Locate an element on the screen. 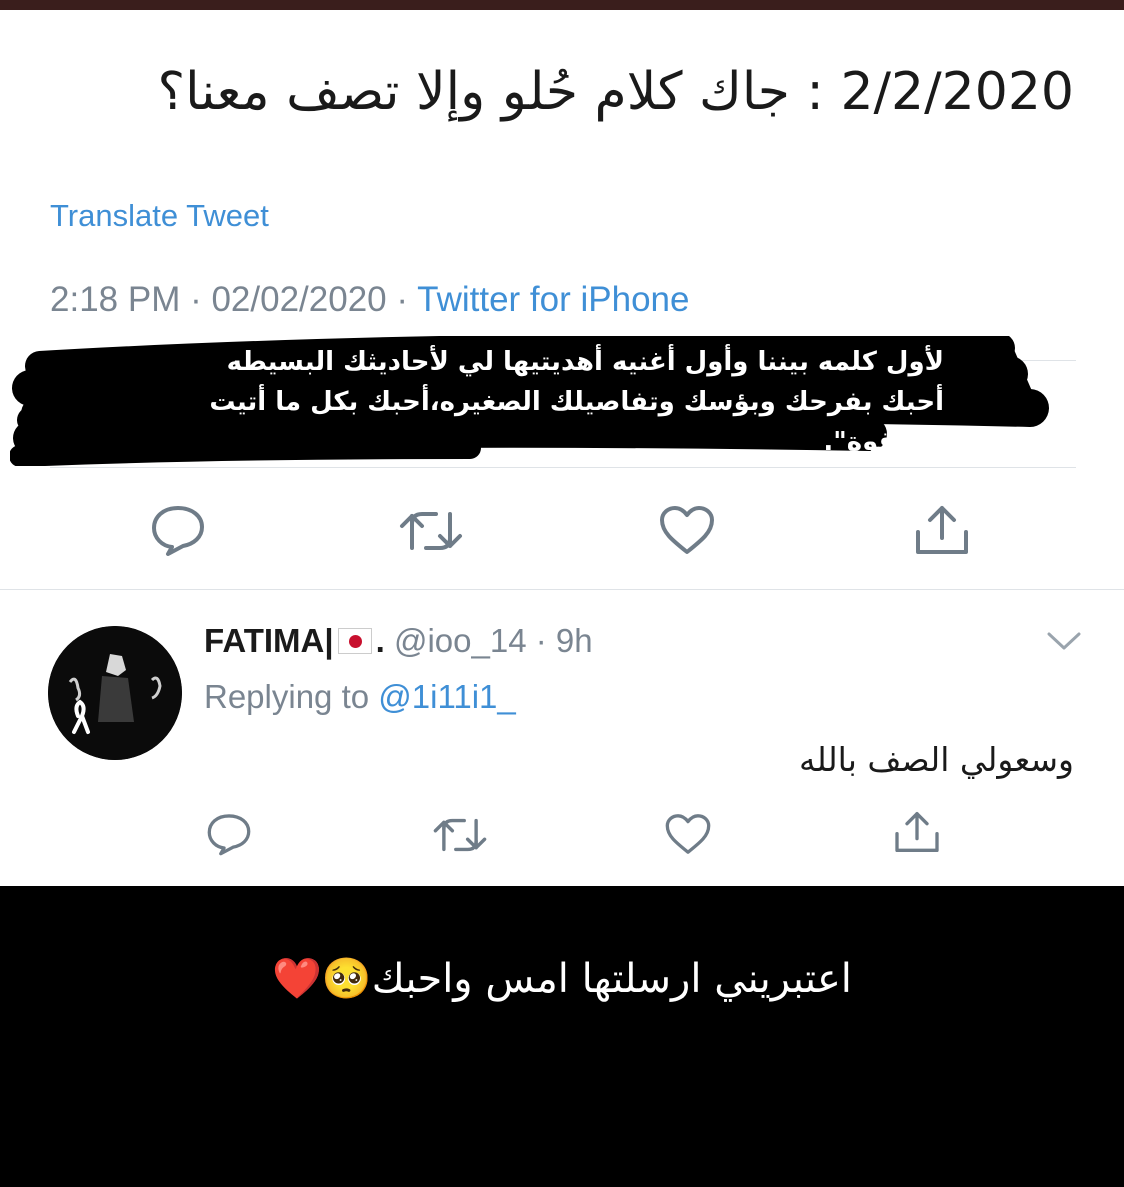  tweet-text: 2/2/2020 : جاك كلام حُلو وإلا تصف معنا؟ is located at coordinates (615, 92).